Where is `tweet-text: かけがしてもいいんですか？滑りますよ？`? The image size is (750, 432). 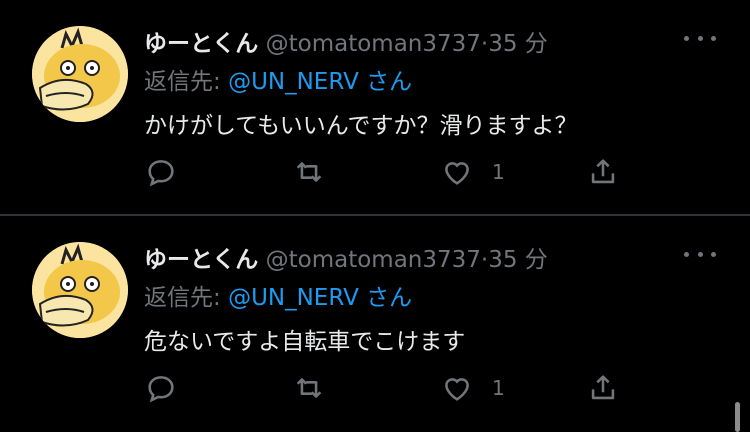 tweet-text: かけがしてもいいんですか？滑りますよ？ is located at coordinates (361, 126).